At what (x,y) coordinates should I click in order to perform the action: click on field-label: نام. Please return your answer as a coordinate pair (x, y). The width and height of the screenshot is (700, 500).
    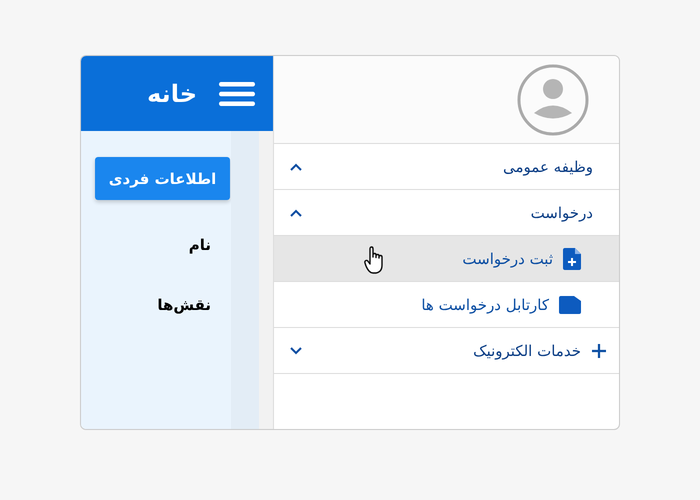
    Looking at the image, I should click on (199, 245).